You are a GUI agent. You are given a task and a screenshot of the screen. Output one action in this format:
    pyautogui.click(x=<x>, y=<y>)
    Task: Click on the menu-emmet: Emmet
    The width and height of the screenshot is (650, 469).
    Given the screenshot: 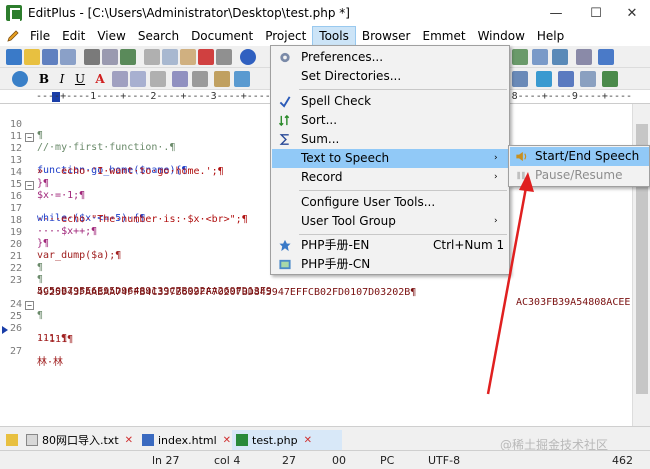 What is the action you would take?
    pyautogui.click(x=444, y=36)
    